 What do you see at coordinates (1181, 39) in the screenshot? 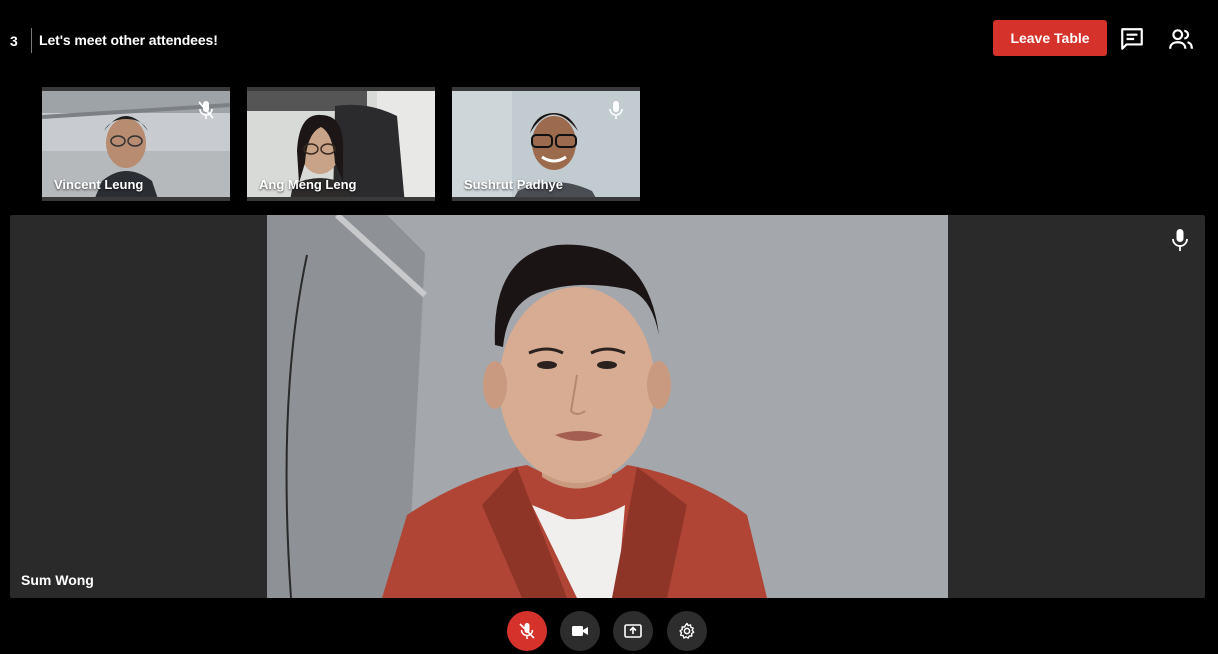
I see `people-icon` at bounding box center [1181, 39].